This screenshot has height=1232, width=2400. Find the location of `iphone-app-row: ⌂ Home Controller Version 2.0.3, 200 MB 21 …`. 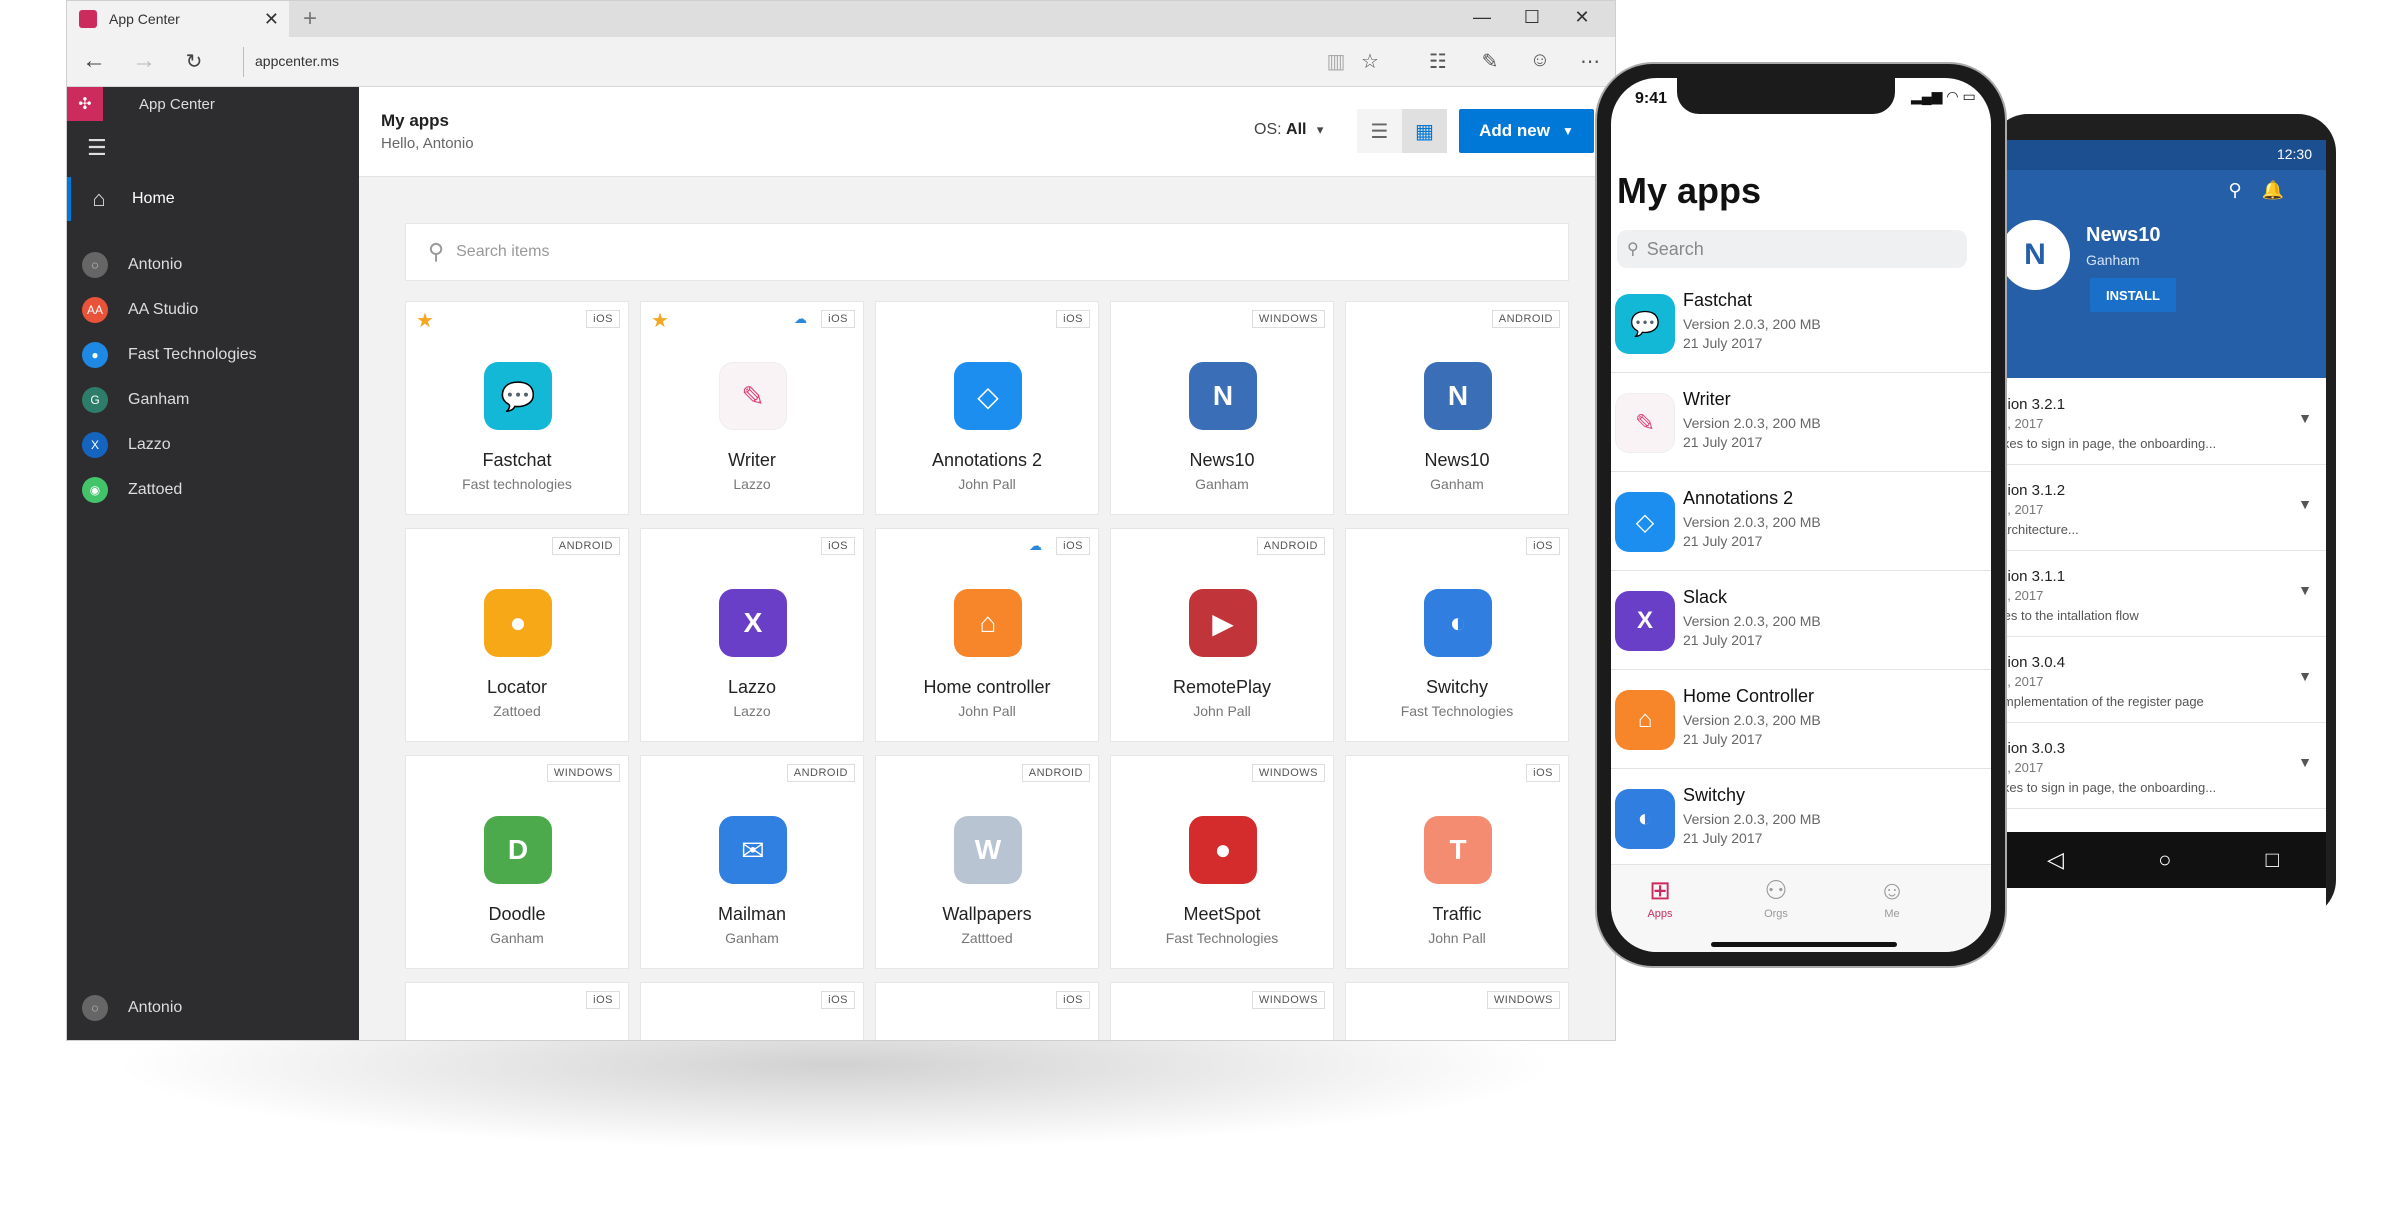

iphone-app-row: ⌂ Home Controller Version 2.0.3, 200 MB 21 … is located at coordinates (1801, 719).